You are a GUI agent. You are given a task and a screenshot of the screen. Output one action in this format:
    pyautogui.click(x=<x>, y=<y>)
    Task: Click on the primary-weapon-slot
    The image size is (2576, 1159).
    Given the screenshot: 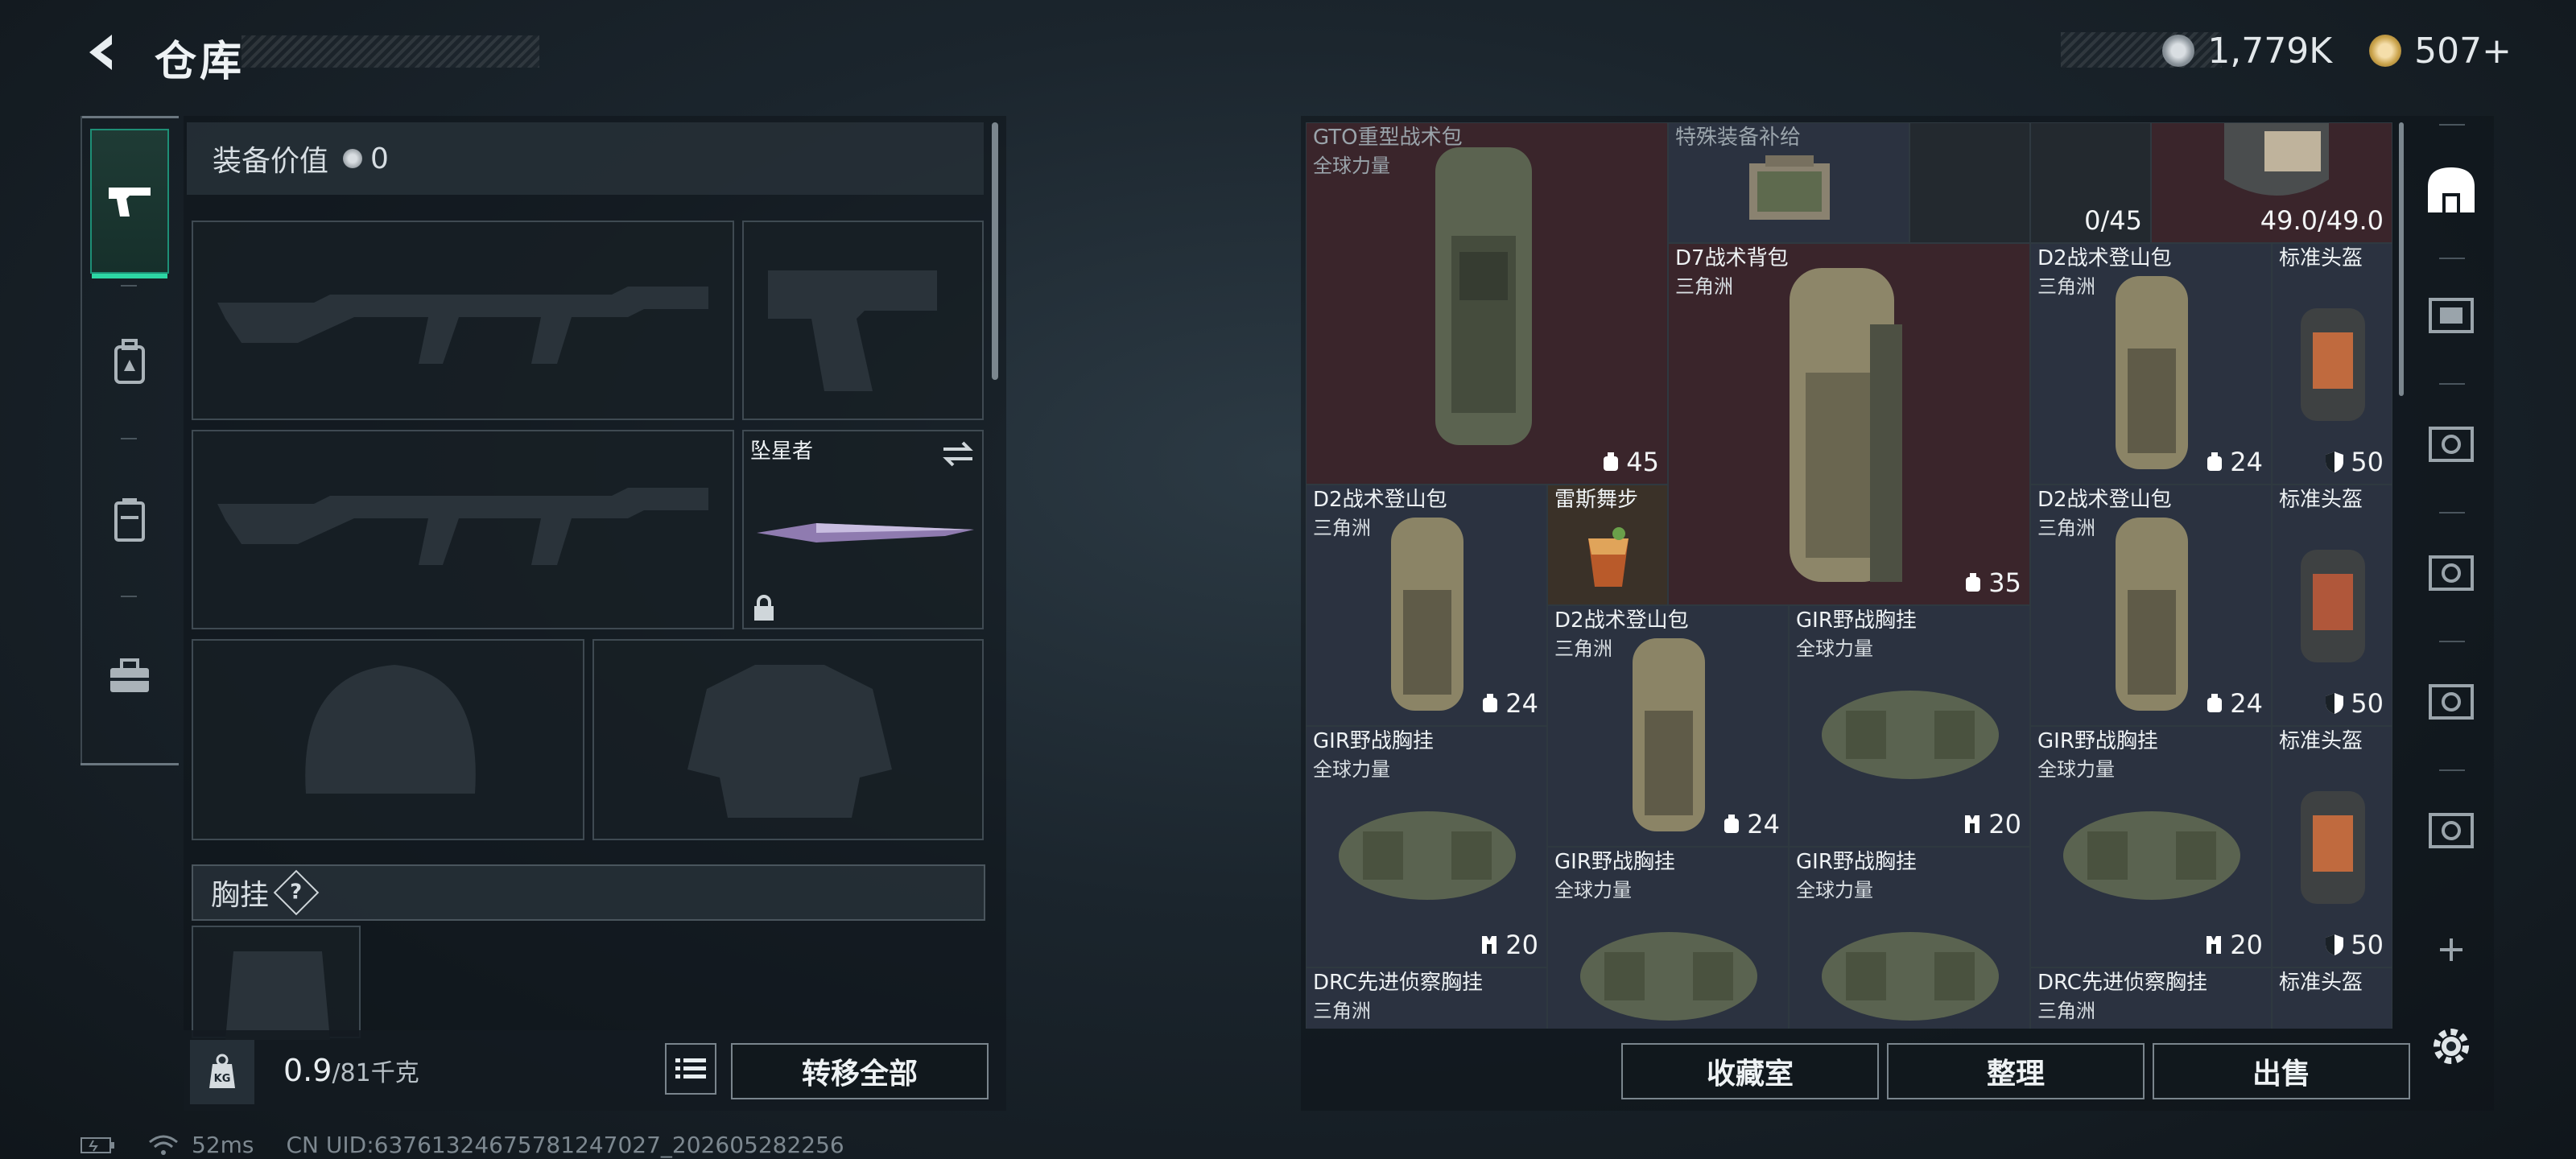 What is the action you would take?
    pyautogui.click(x=463, y=320)
    